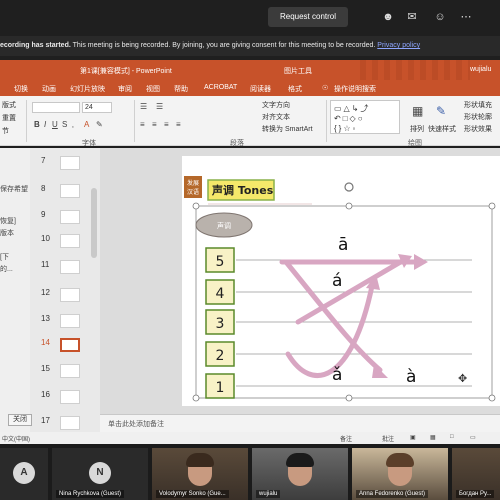 The width and height of the screenshot is (500, 500). I want to click on numbering-icon: ☰, so click(159, 106).